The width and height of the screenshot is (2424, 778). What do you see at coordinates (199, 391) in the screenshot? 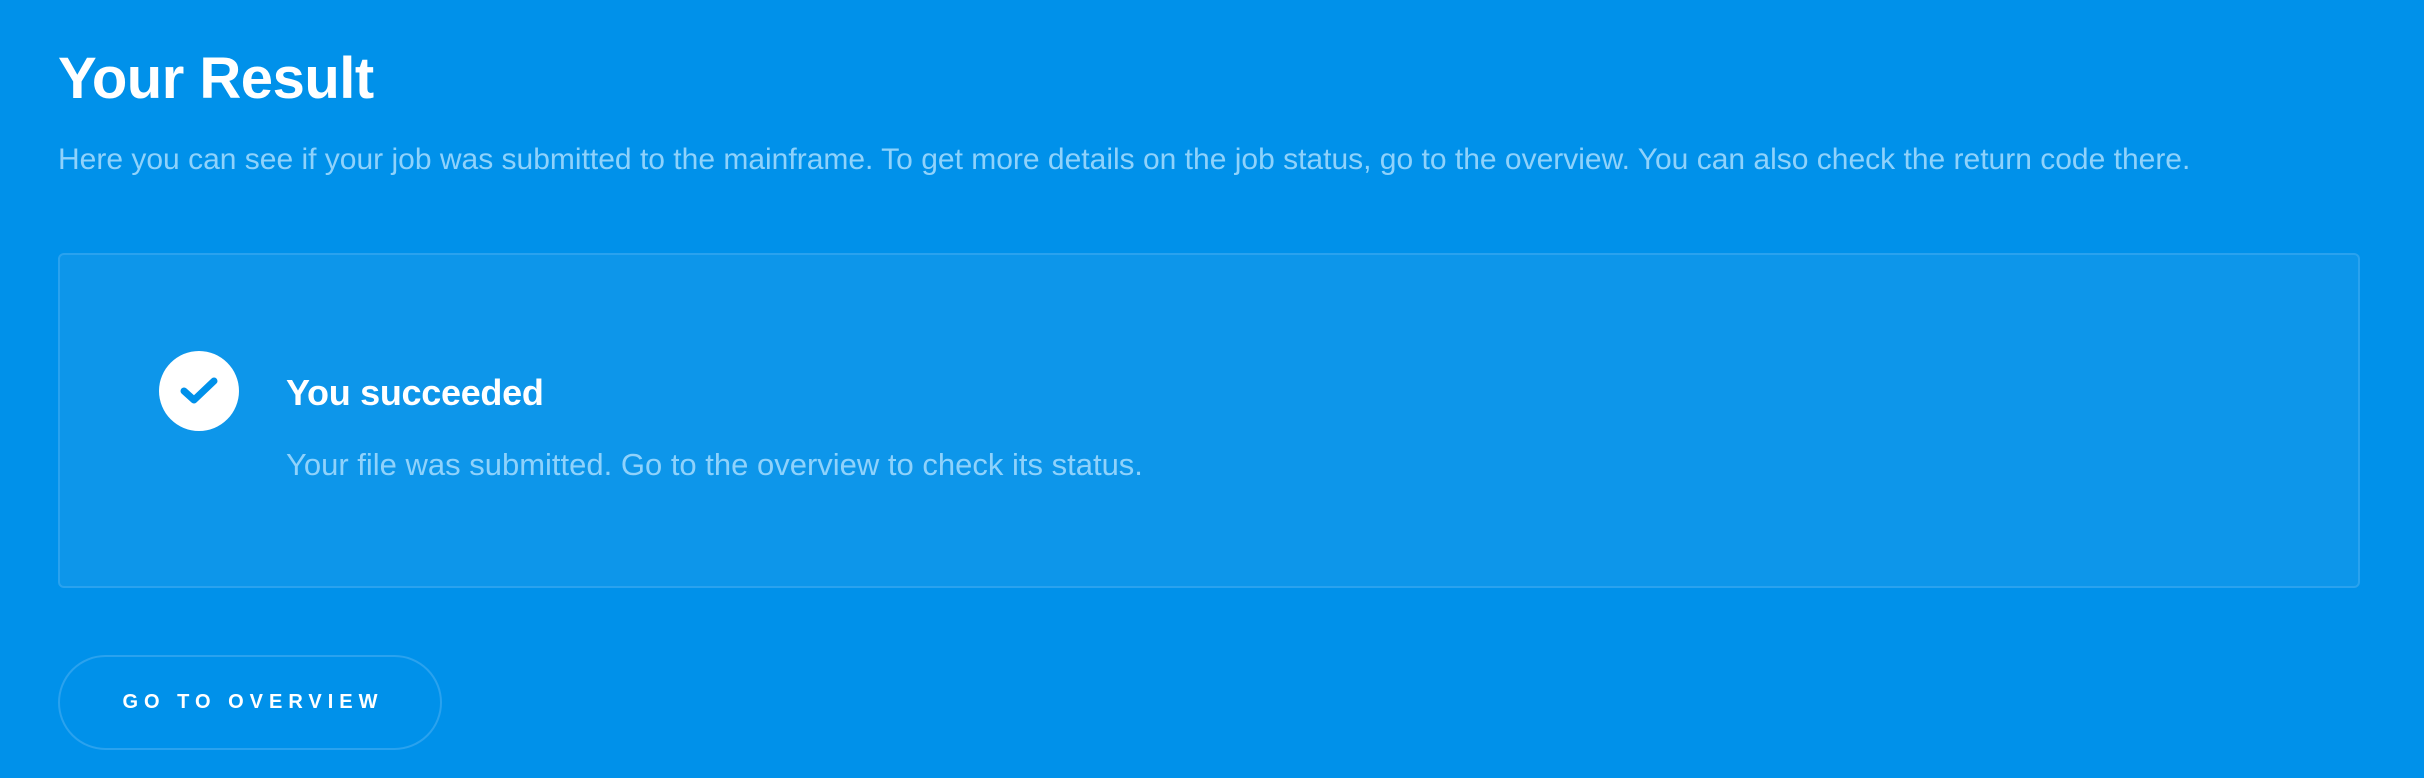
I see `check-icon` at bounding box center [199, 391].